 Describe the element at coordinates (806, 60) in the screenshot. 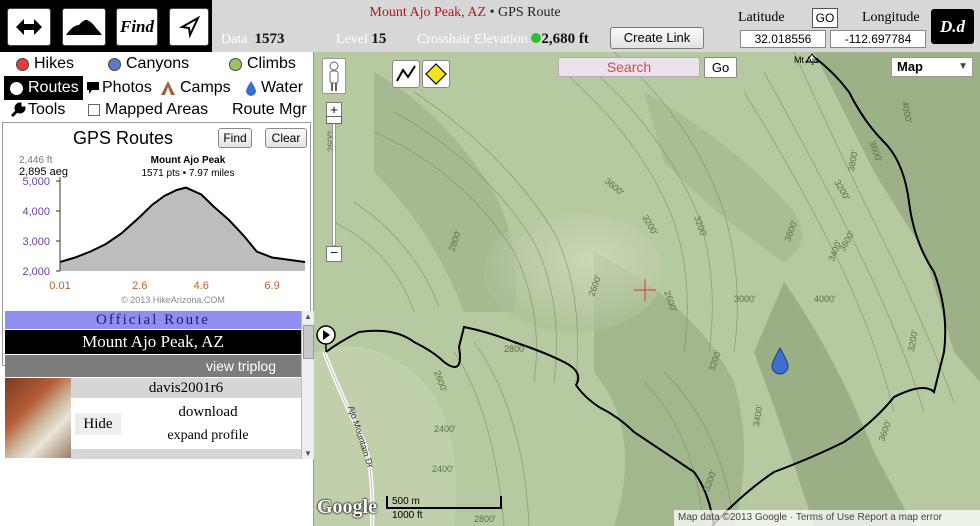

I see `peak-label: Mt Ajo` at that location.